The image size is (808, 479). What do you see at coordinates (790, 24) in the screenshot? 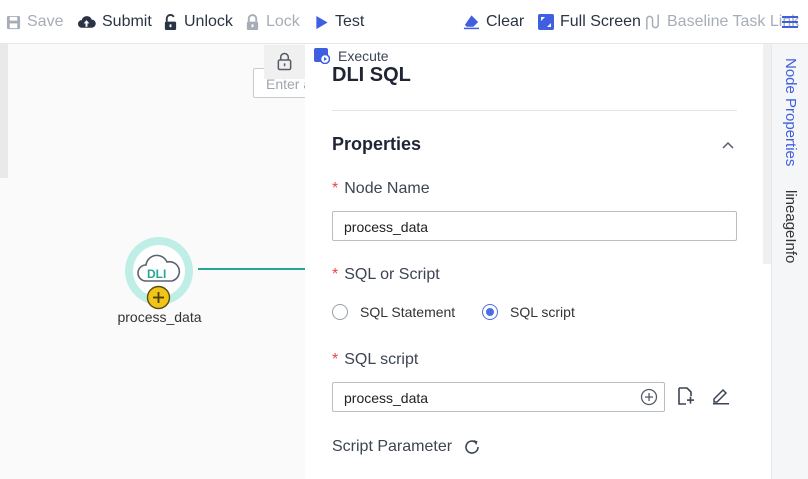
I see `menu-icon` at bounding box center [790, 24].